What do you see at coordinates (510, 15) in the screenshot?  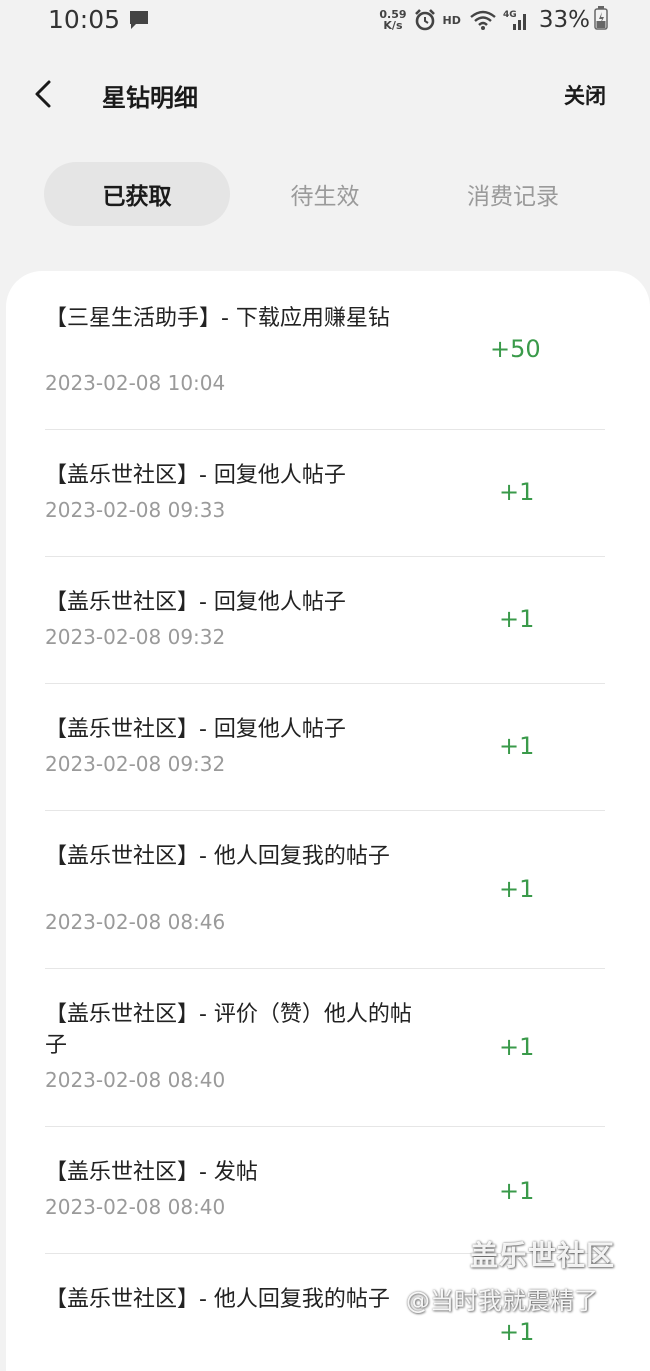 I see `network-type-label: 4G` at bounding box center [510, 15].